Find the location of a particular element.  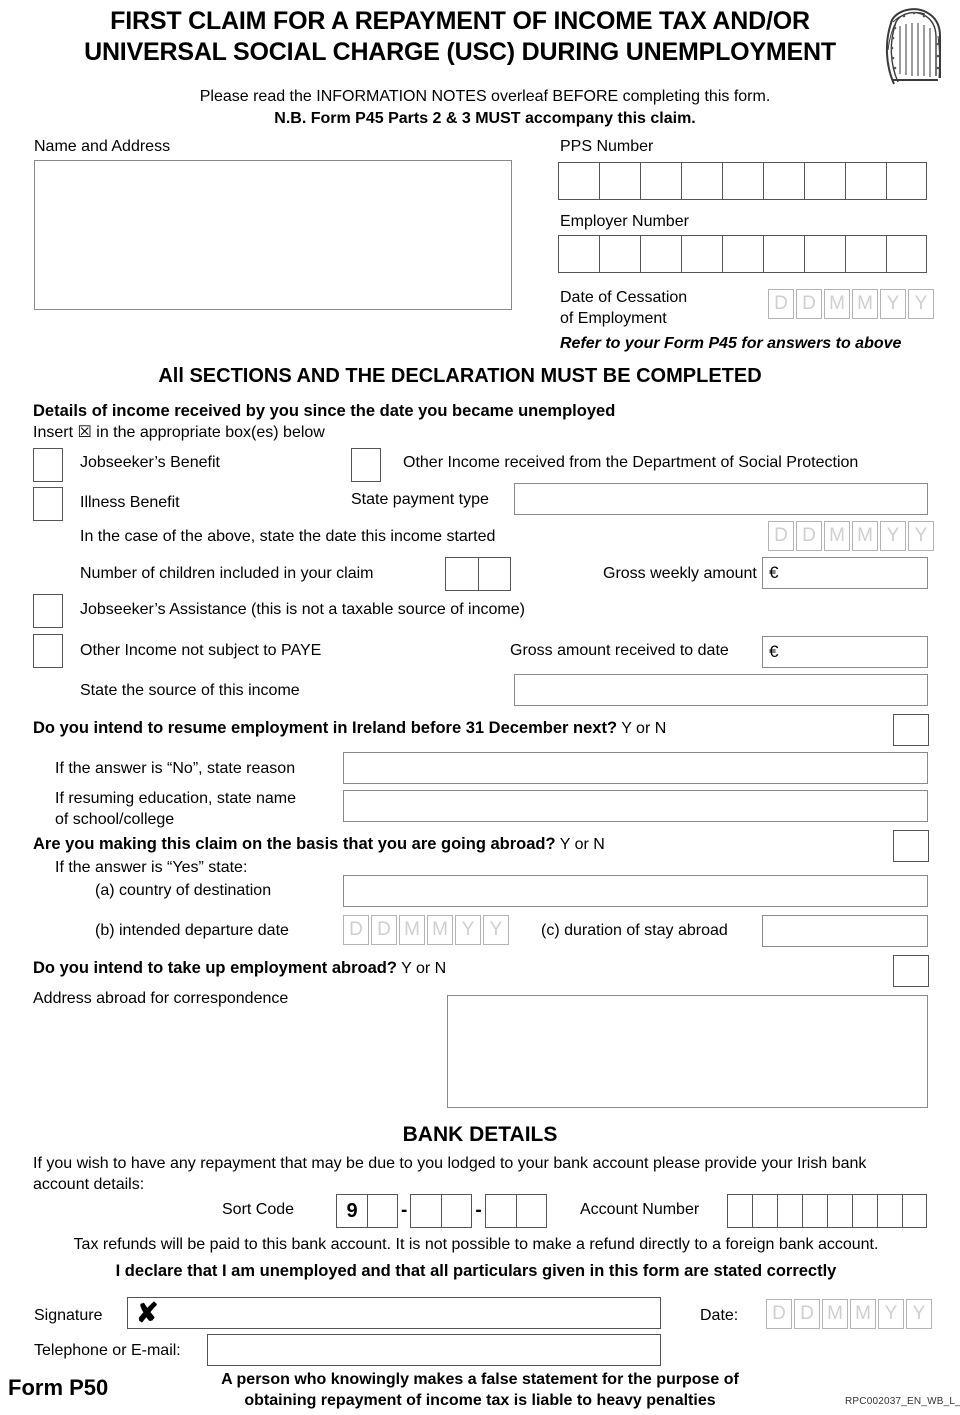

gross-to-date-input: € is located at coordinates (845, 652).